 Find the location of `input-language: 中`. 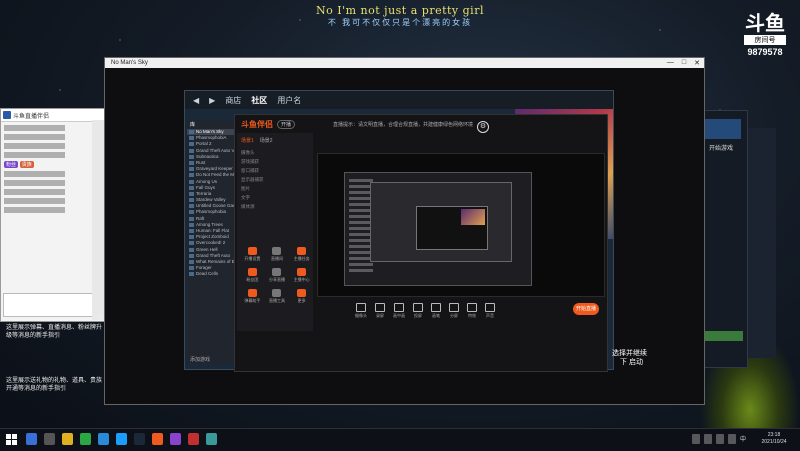

input-language: 中 is located at coordinates (743, 439).